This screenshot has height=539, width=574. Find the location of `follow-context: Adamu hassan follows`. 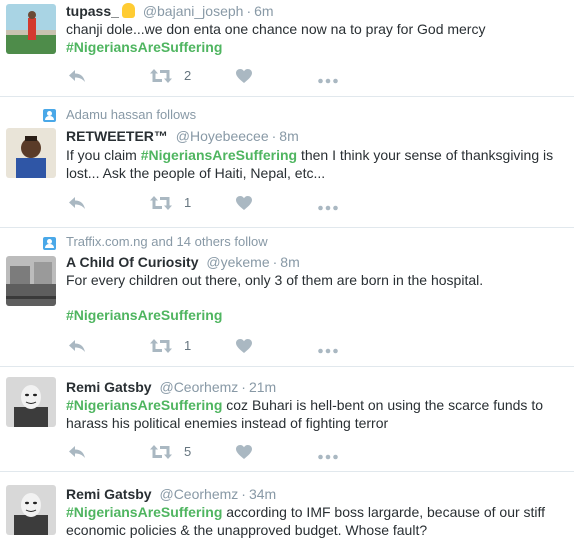

follow-context: Adamu hassan follows is located at coordinates (131, 114).